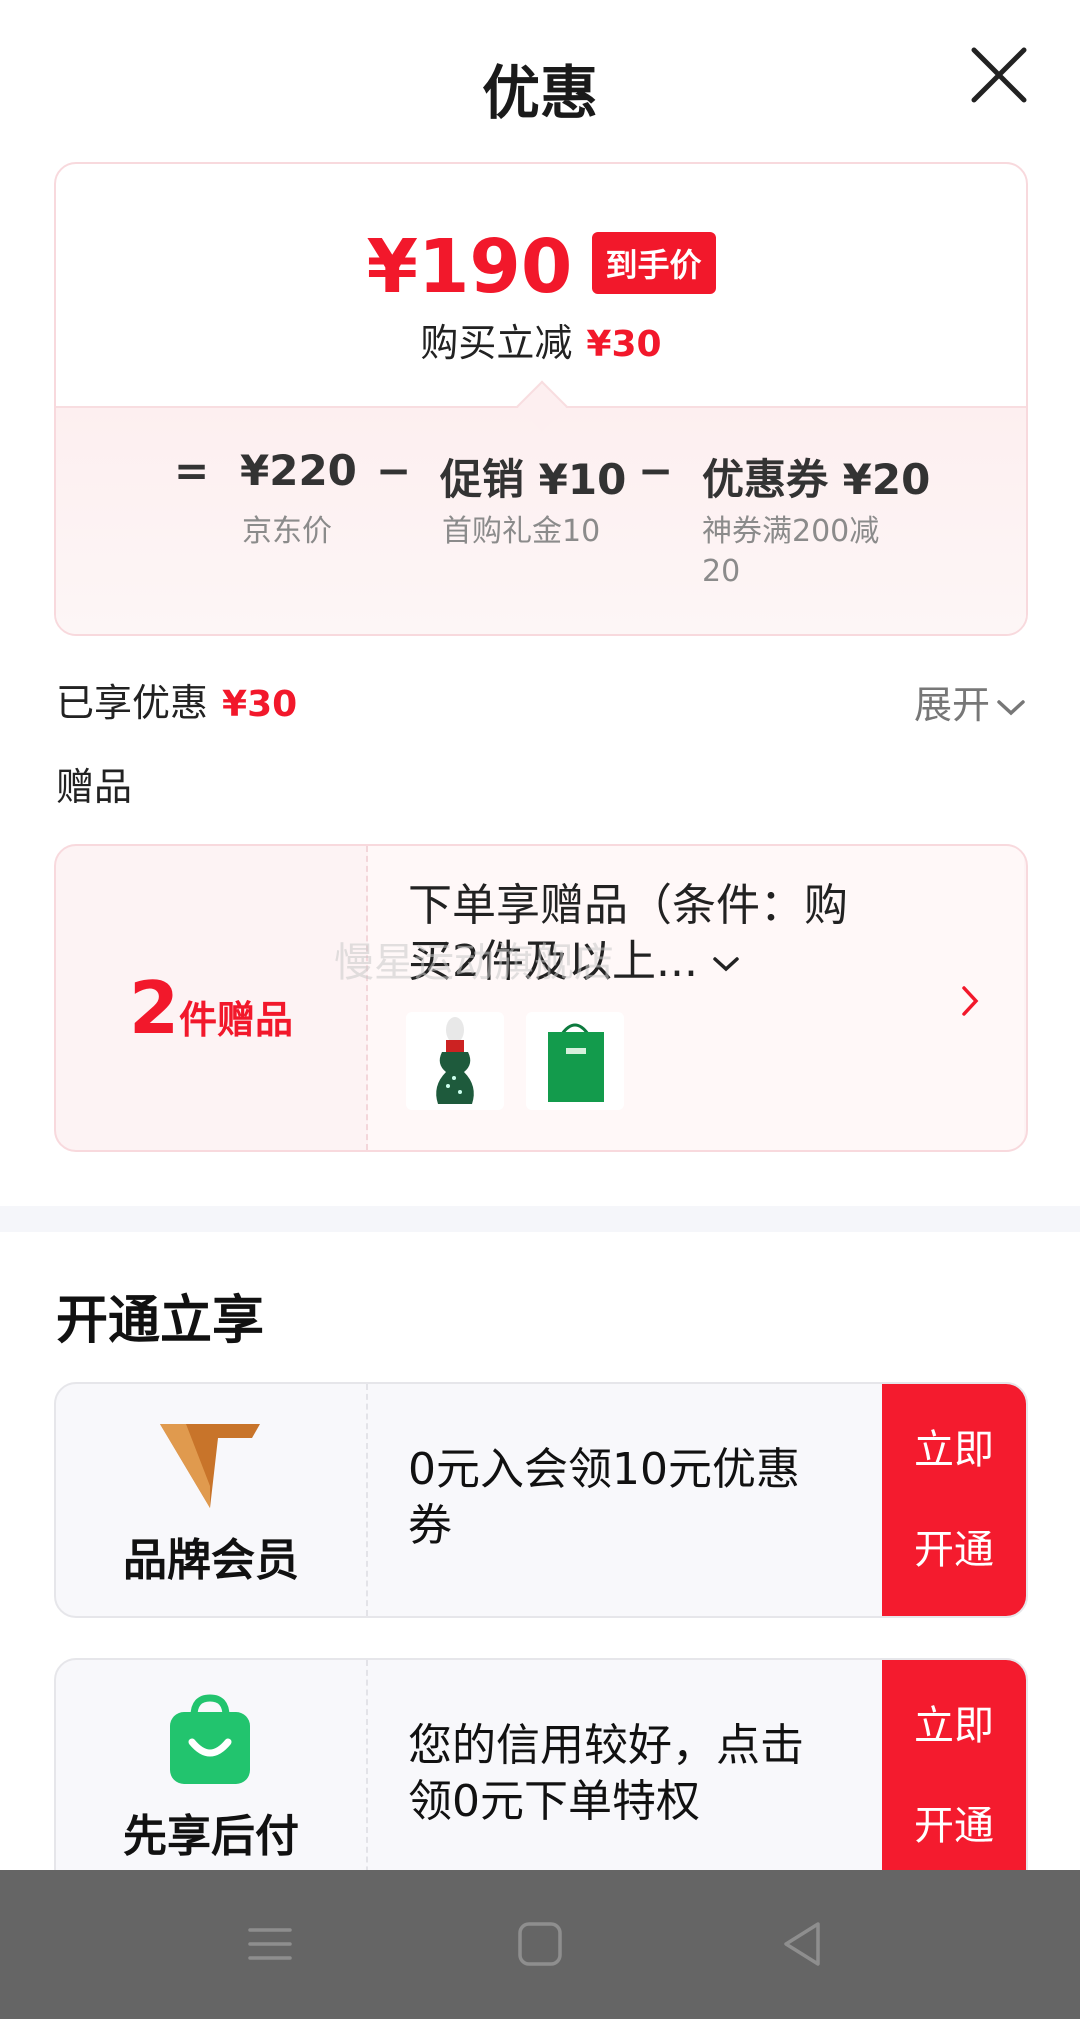 Image resolution: width=1080 pixels, height=2019 pixels. Describe the element at coordinates (539, 93) in the screenshot. I see `sheet-title: 优惠` at that location.